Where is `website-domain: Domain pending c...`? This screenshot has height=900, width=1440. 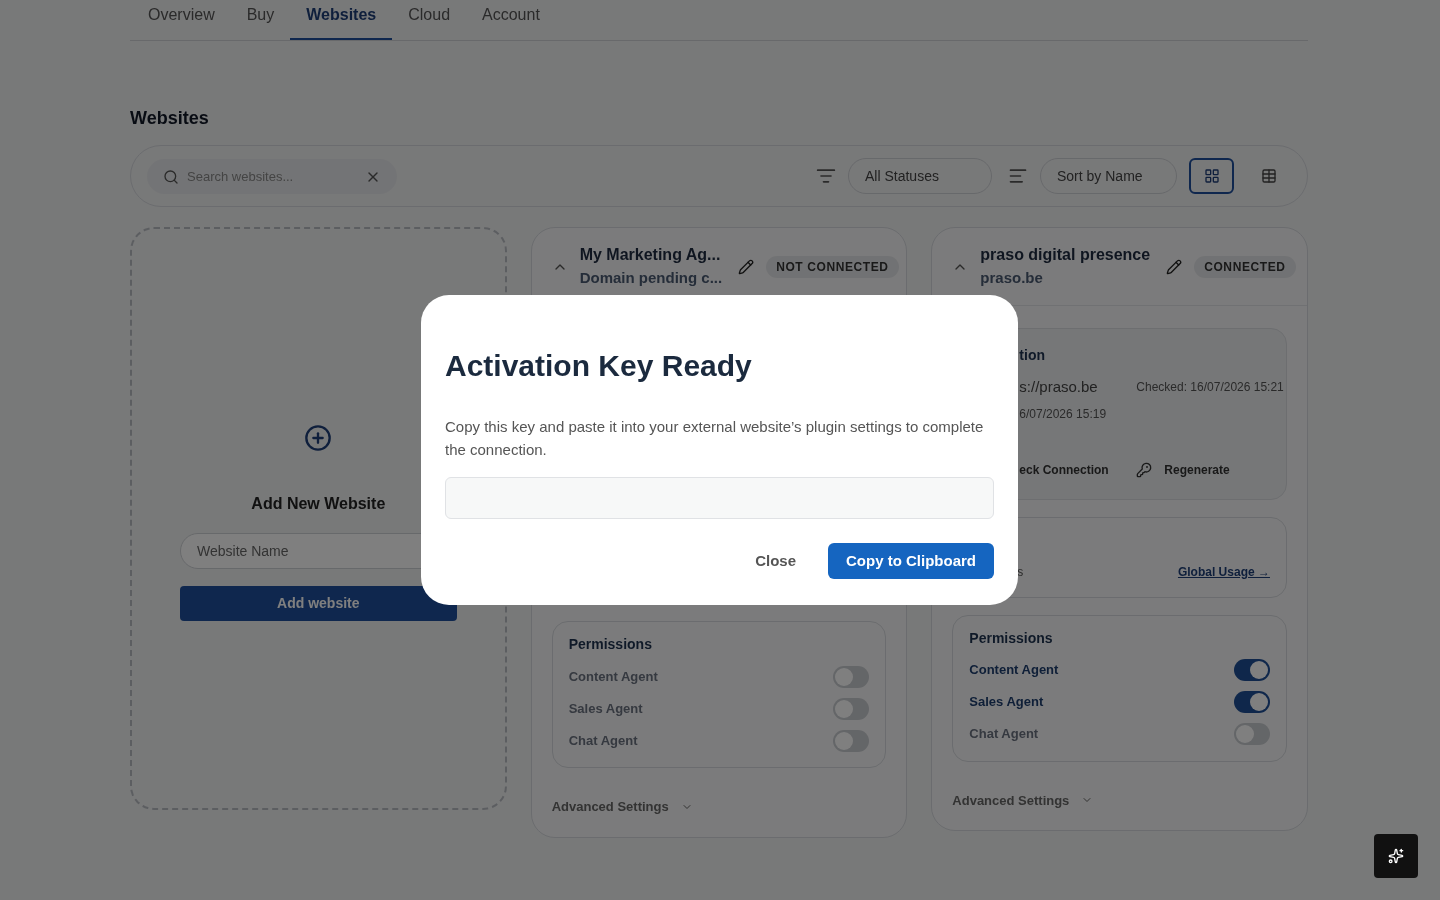 website-domain: Domain pending c... is located at coordinates (651, 278).